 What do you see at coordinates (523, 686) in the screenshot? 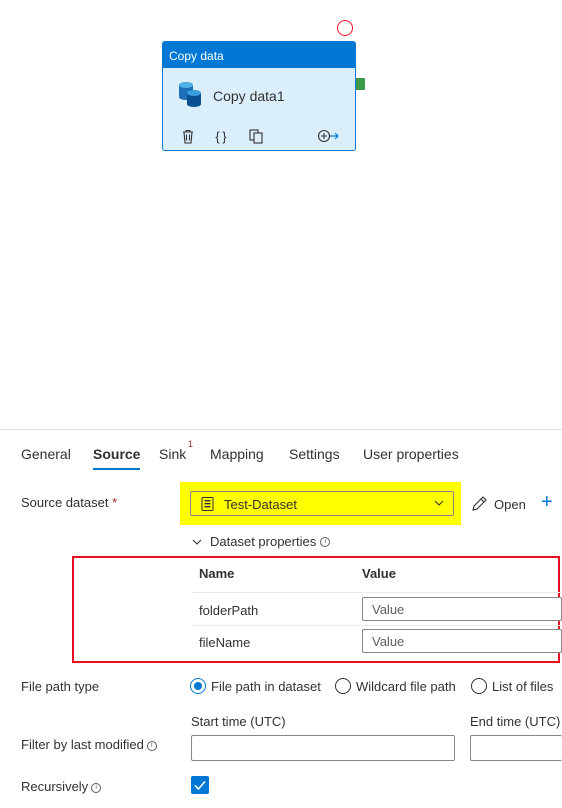
I see `radio-label: List of files` at bounding box center [523, 686].